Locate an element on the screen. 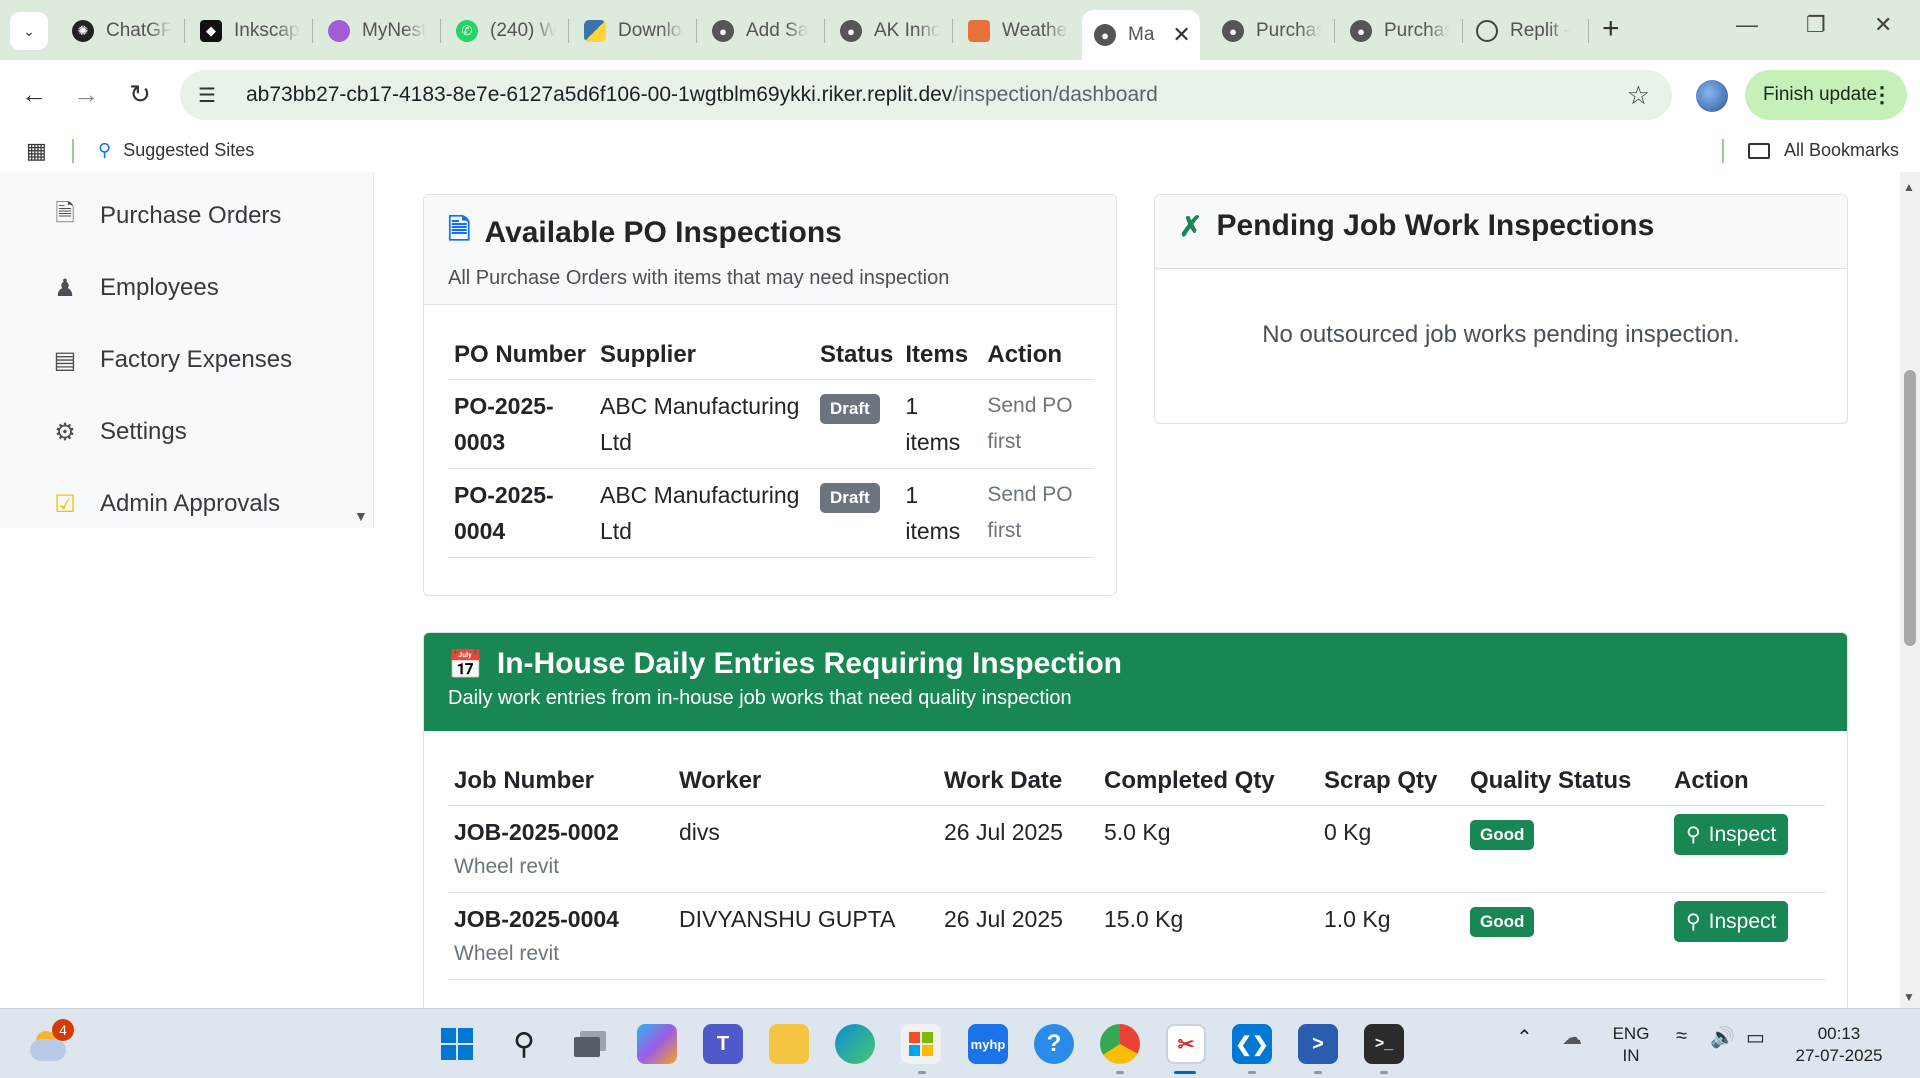 Image resolution: width=1920 pixels, height=1078 pixels. back-arrow-icon: ← is located at coordinates (34, 94).